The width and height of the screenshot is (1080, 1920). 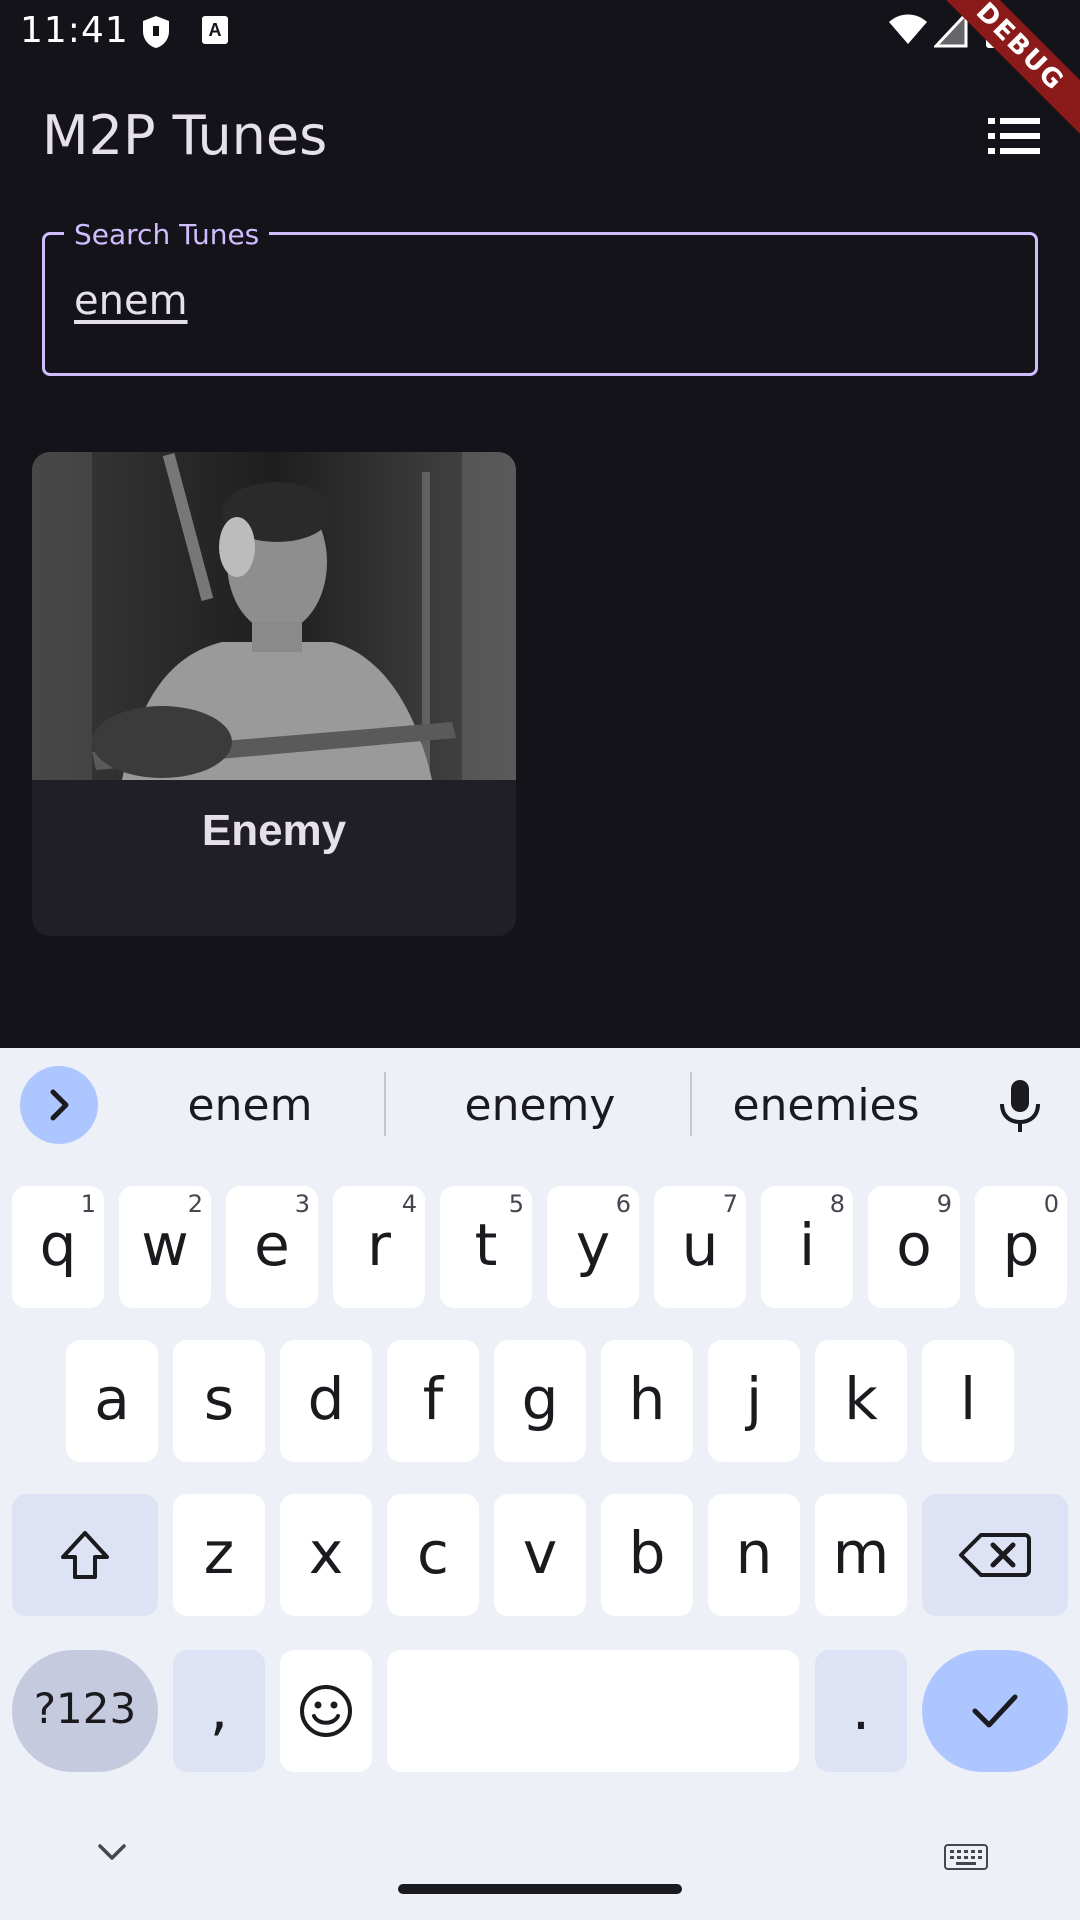 I want to click on album-art-image, so click(x=274, y=616).